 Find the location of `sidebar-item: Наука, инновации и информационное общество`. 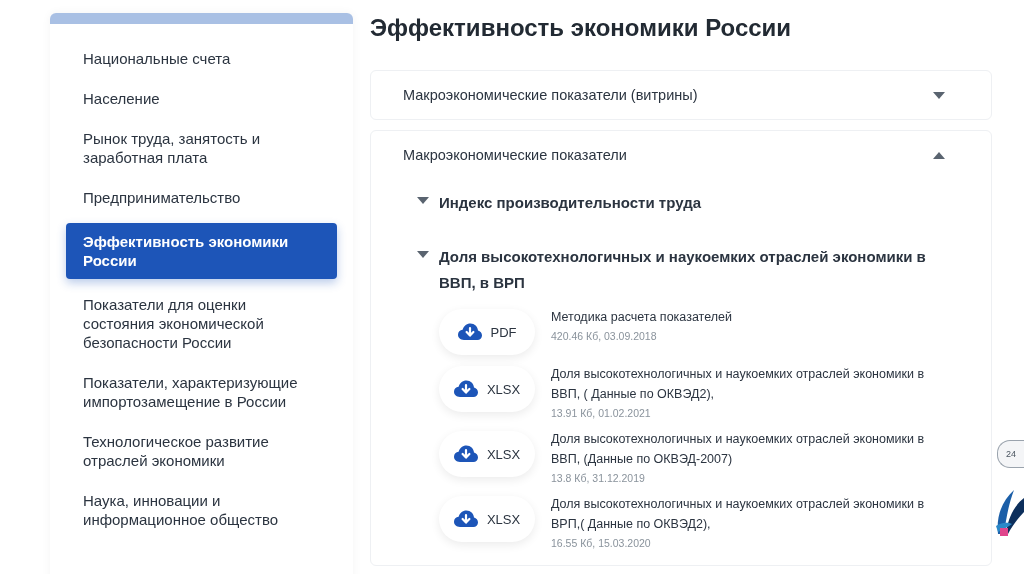

sidebar-item: Наука, инновации и информационное общество is located at coordinates (201, 510).